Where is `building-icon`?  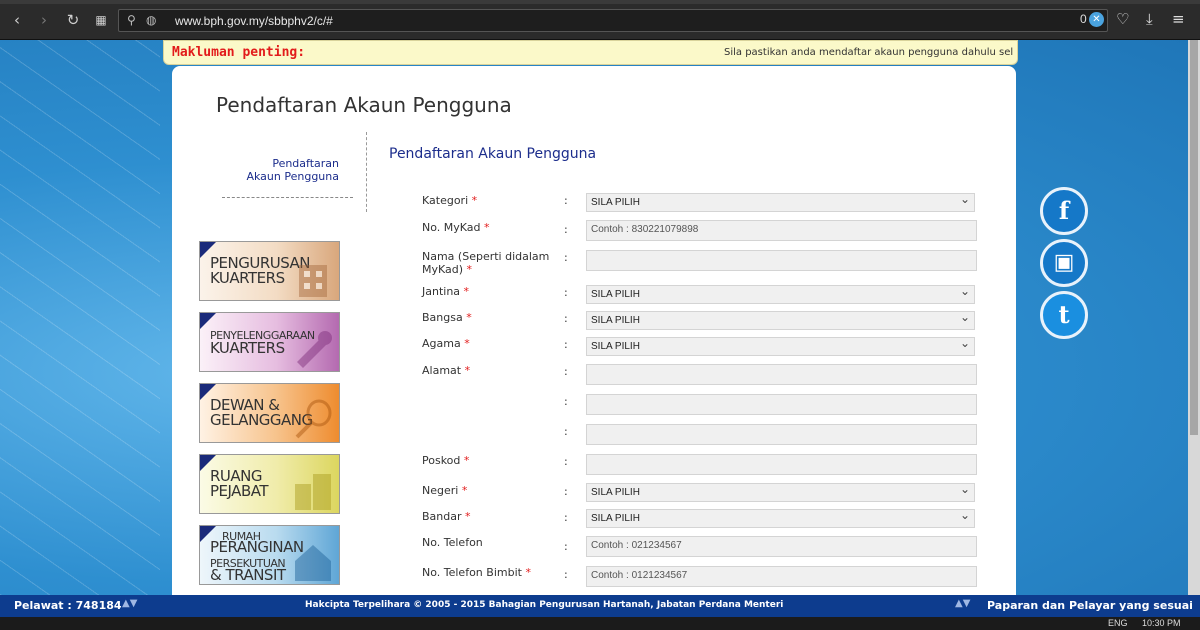 building-icon is located at coordinates (313, 281).